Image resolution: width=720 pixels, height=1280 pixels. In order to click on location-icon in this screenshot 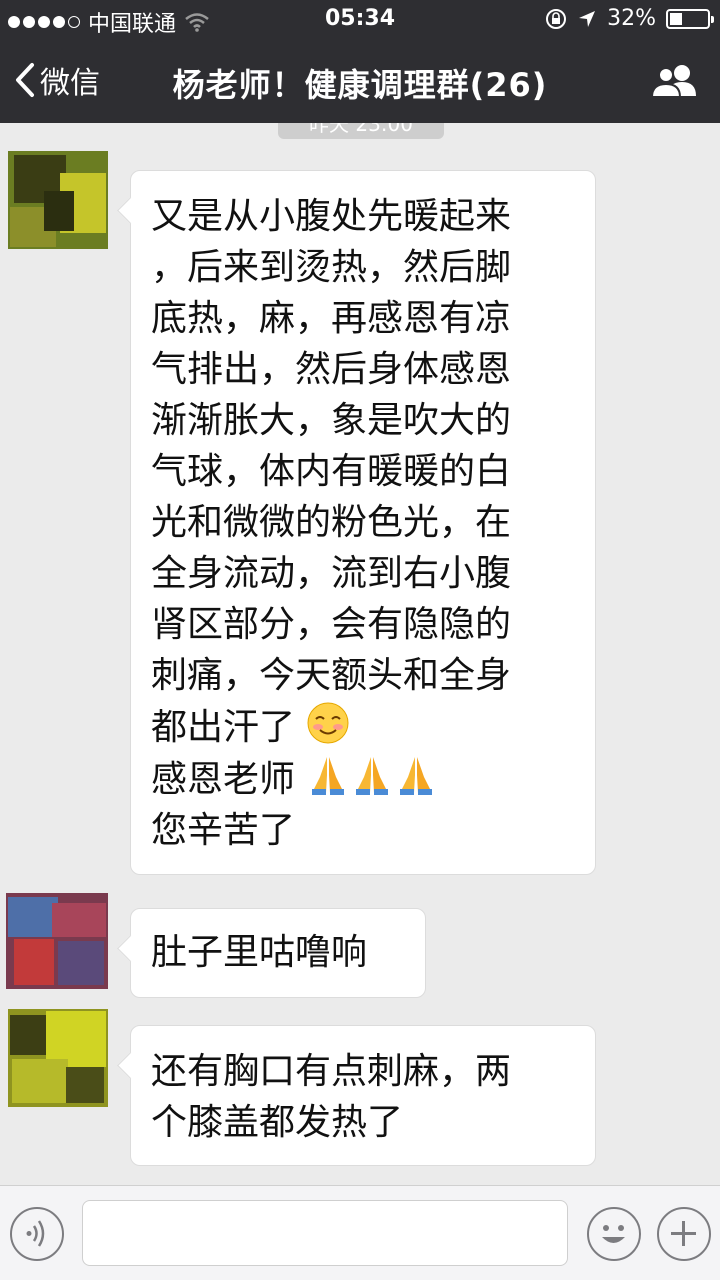, I will do `click(587, 18)`.